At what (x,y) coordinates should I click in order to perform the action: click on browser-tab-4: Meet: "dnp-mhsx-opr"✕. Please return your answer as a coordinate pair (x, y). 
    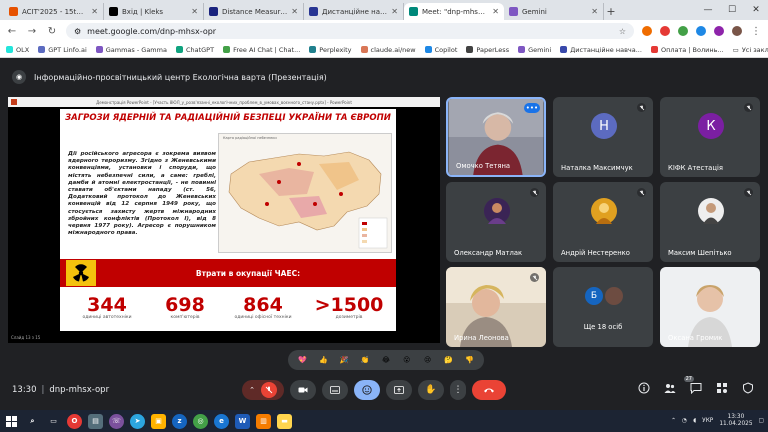
    Looking at the image, I should click on (454, 11).